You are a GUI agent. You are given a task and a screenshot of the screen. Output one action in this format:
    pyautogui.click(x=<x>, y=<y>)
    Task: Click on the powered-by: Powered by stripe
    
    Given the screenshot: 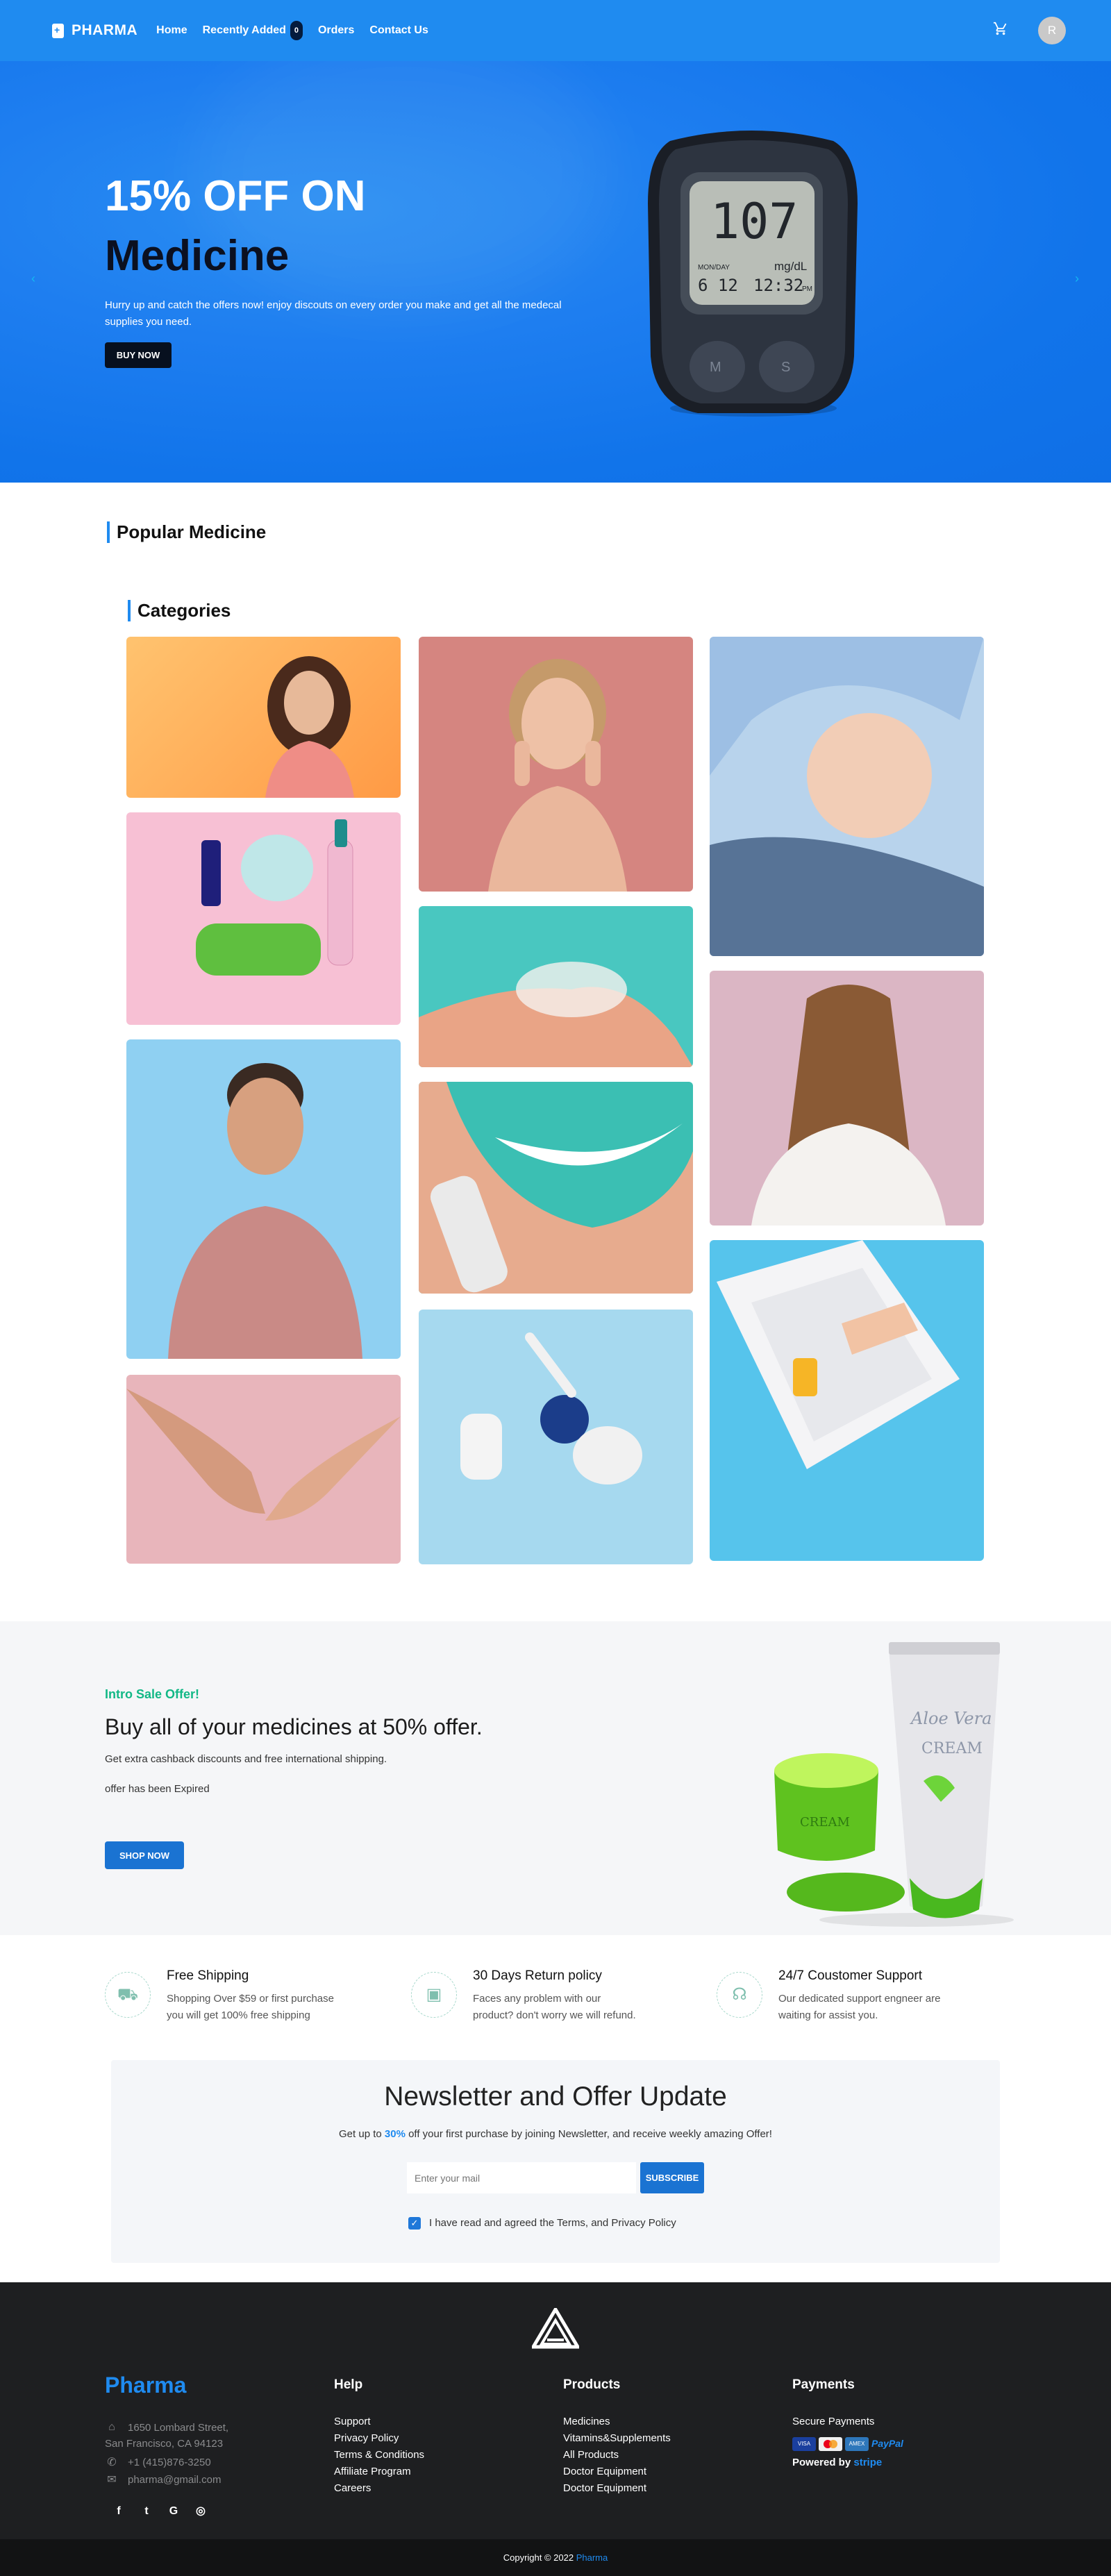 What is the action you would take?
    pyautogui.click(x=847, y=2462)
    